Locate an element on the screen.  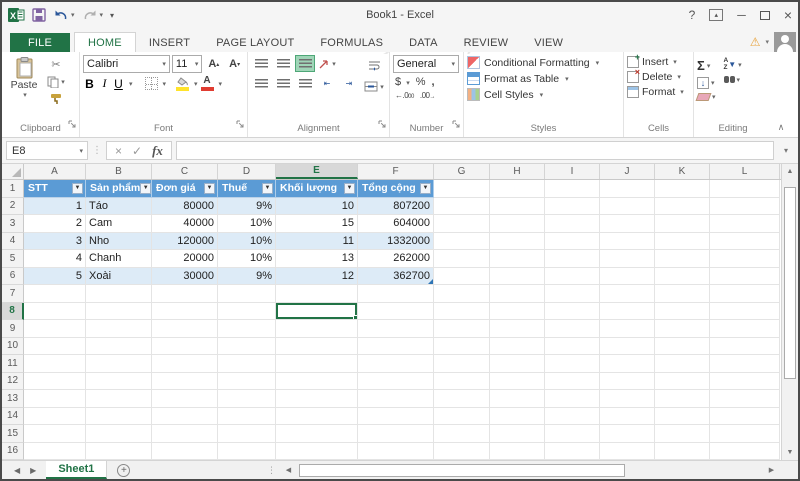
cell-E4: 11 is located at coordinates (317, 241).